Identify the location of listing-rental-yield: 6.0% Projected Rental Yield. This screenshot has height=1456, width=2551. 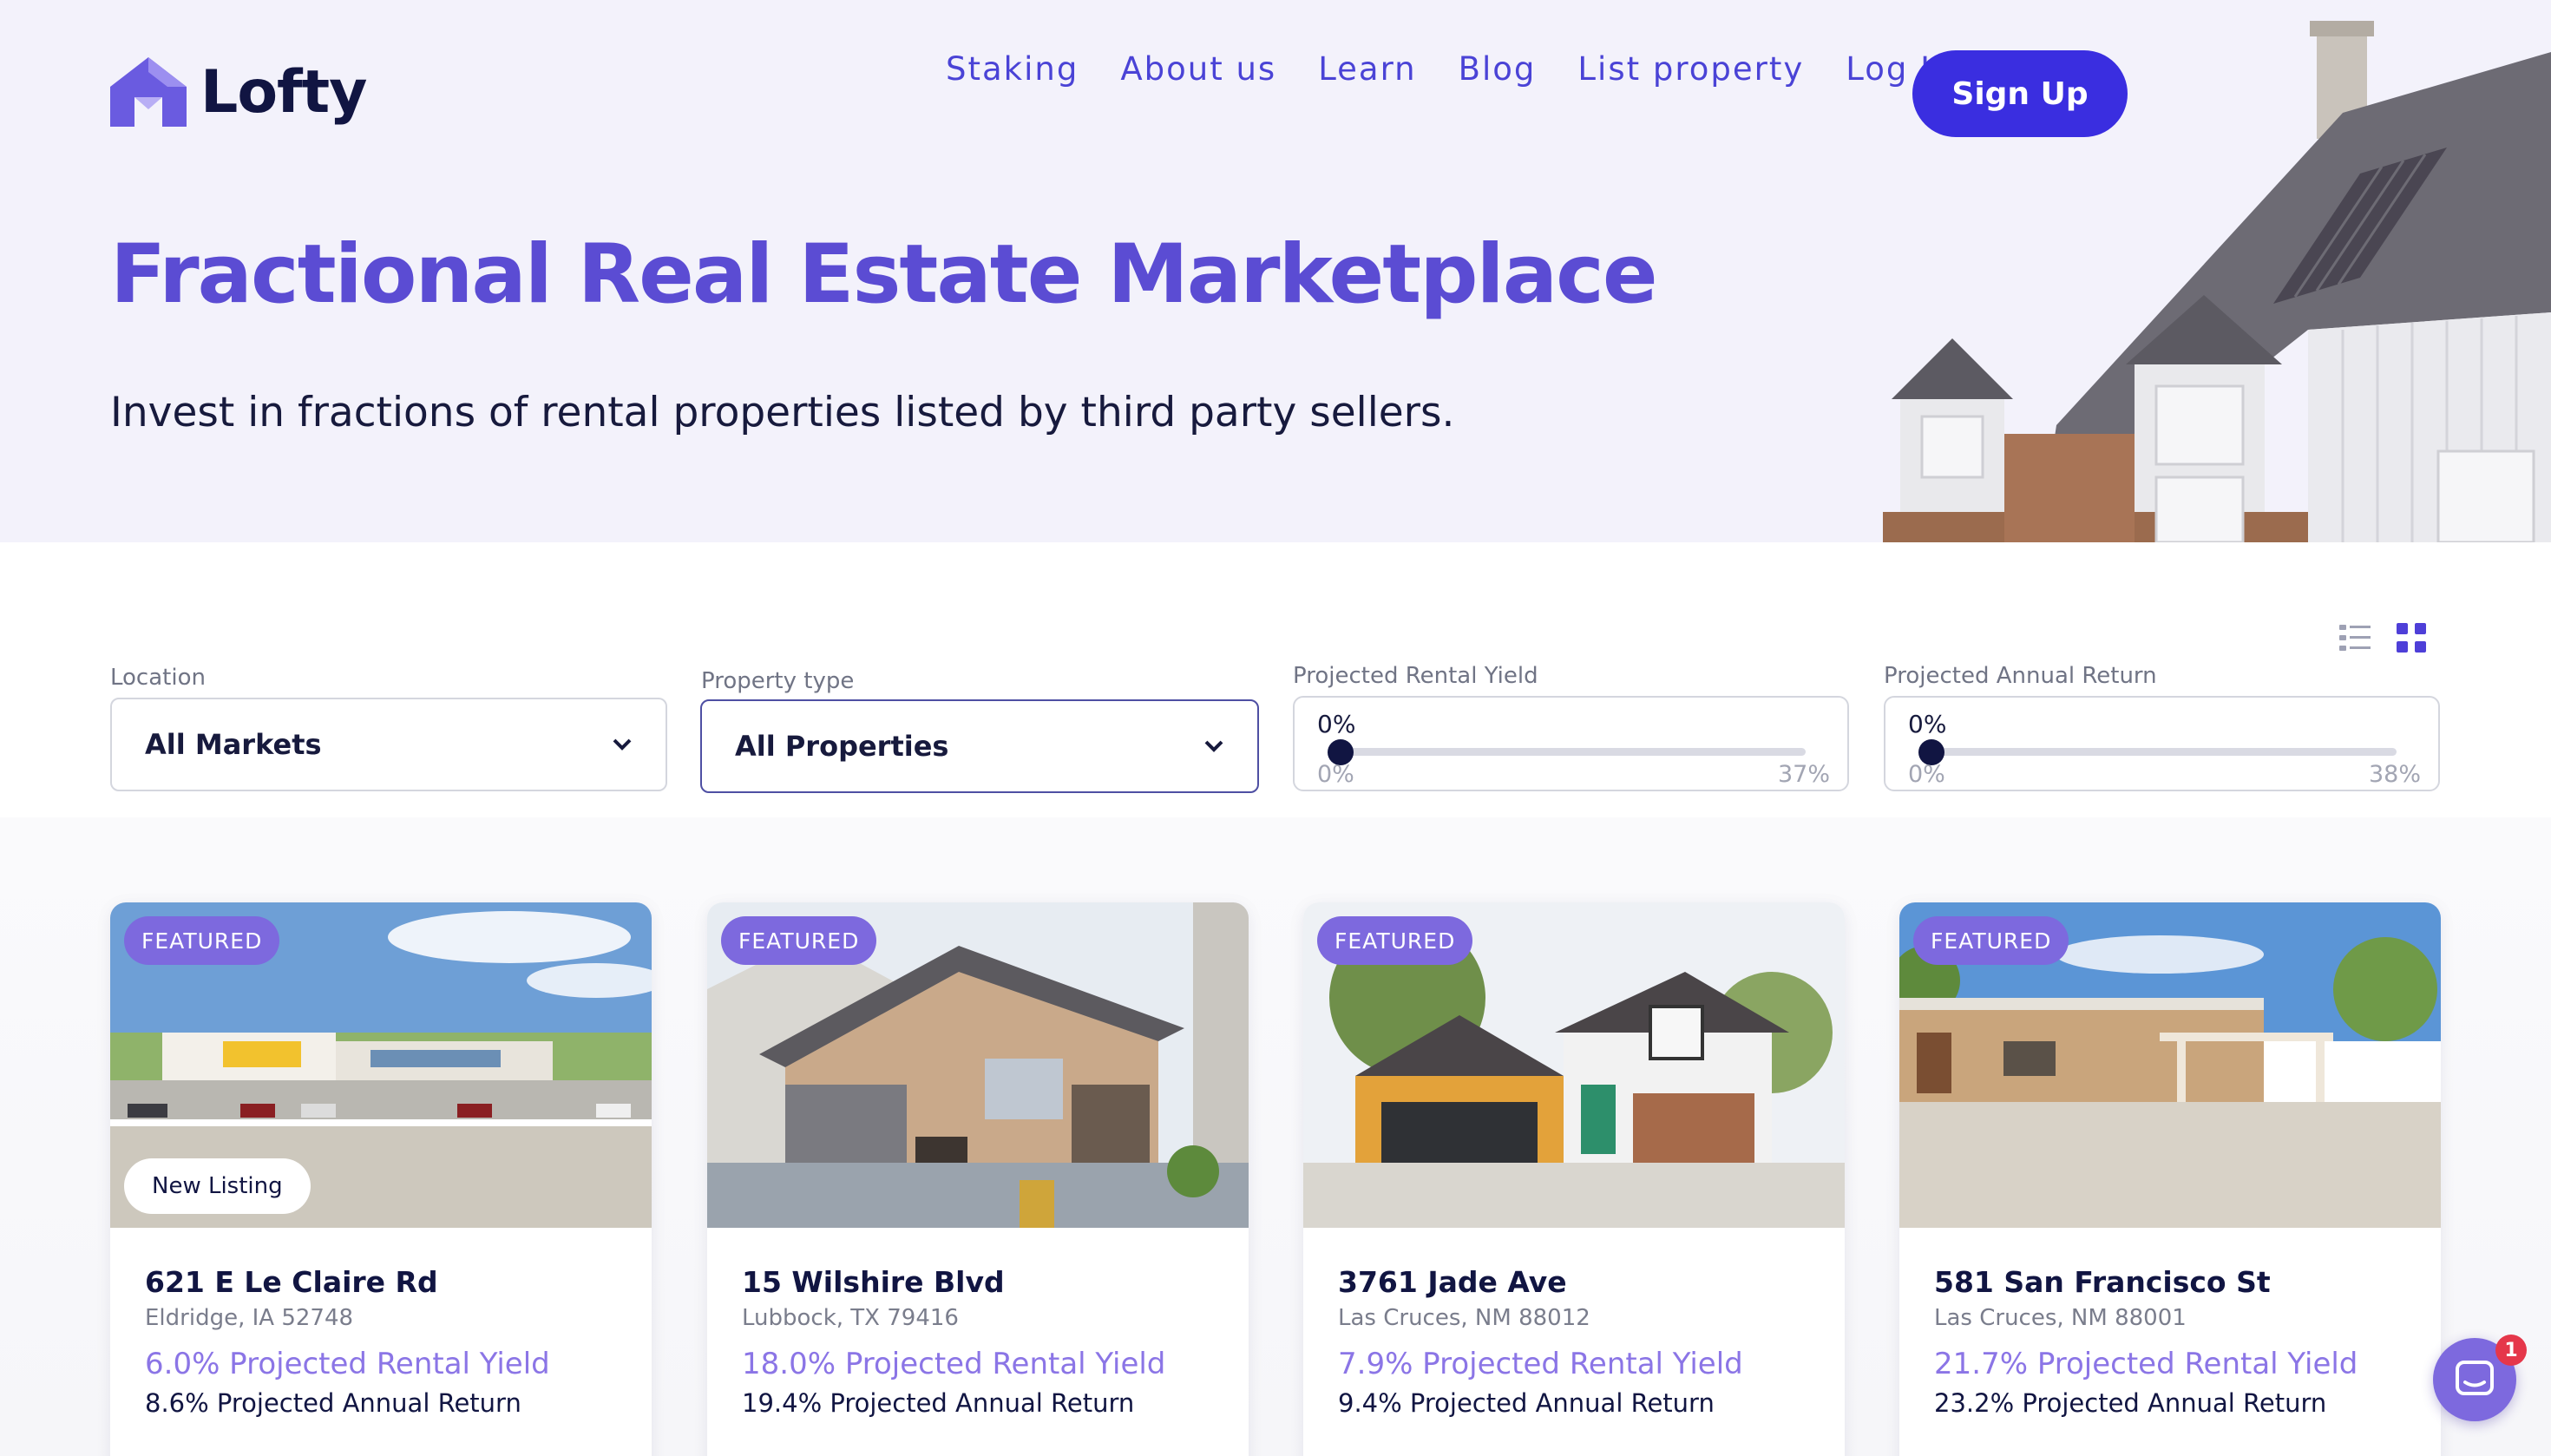
(347, 1364).